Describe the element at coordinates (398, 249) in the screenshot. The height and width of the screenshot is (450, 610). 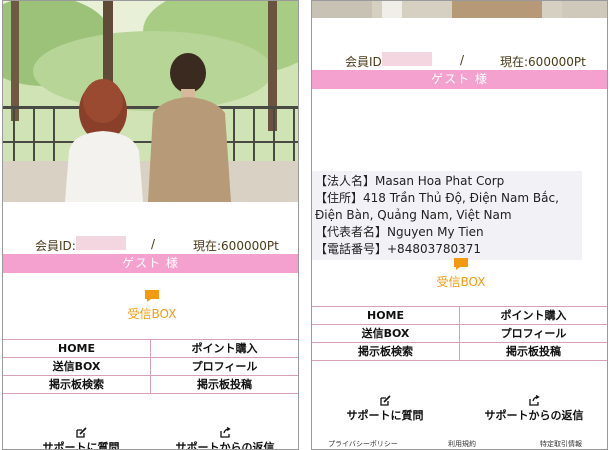
I see `company-phone: 【電話番号】+84803780371` at that location.